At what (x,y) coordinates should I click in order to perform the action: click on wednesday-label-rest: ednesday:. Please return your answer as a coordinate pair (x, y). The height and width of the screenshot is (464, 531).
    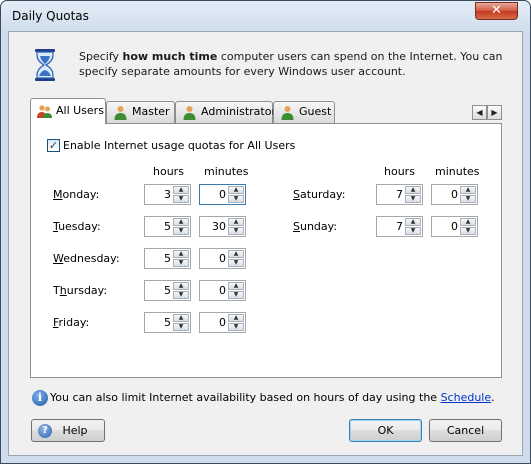
    Looking at the image, I should click on (91, 258).